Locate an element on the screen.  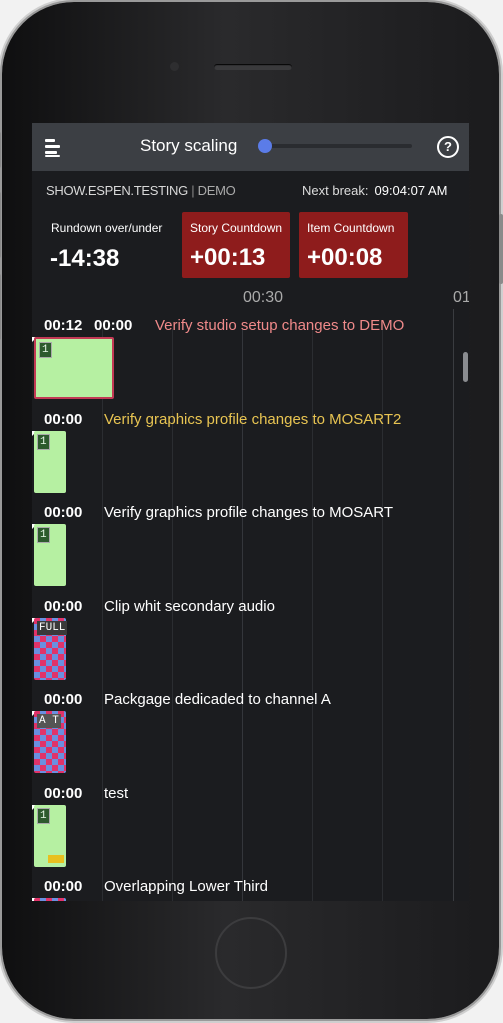
power-button is located at coordinates (501, 249).